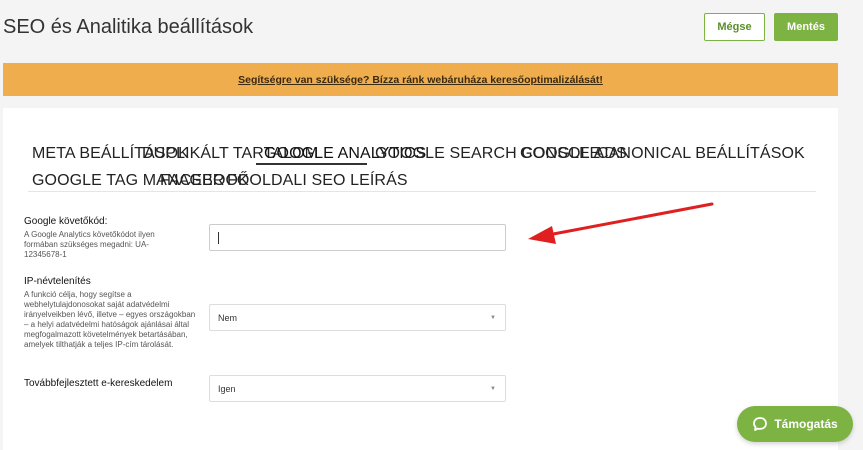 This screenshot has width=863, height=450. What do you see at coordinates (357, 317) in the screenshot?
I see `ip-anonymization-select: Nem ▼` at bounding box center [357, 317].